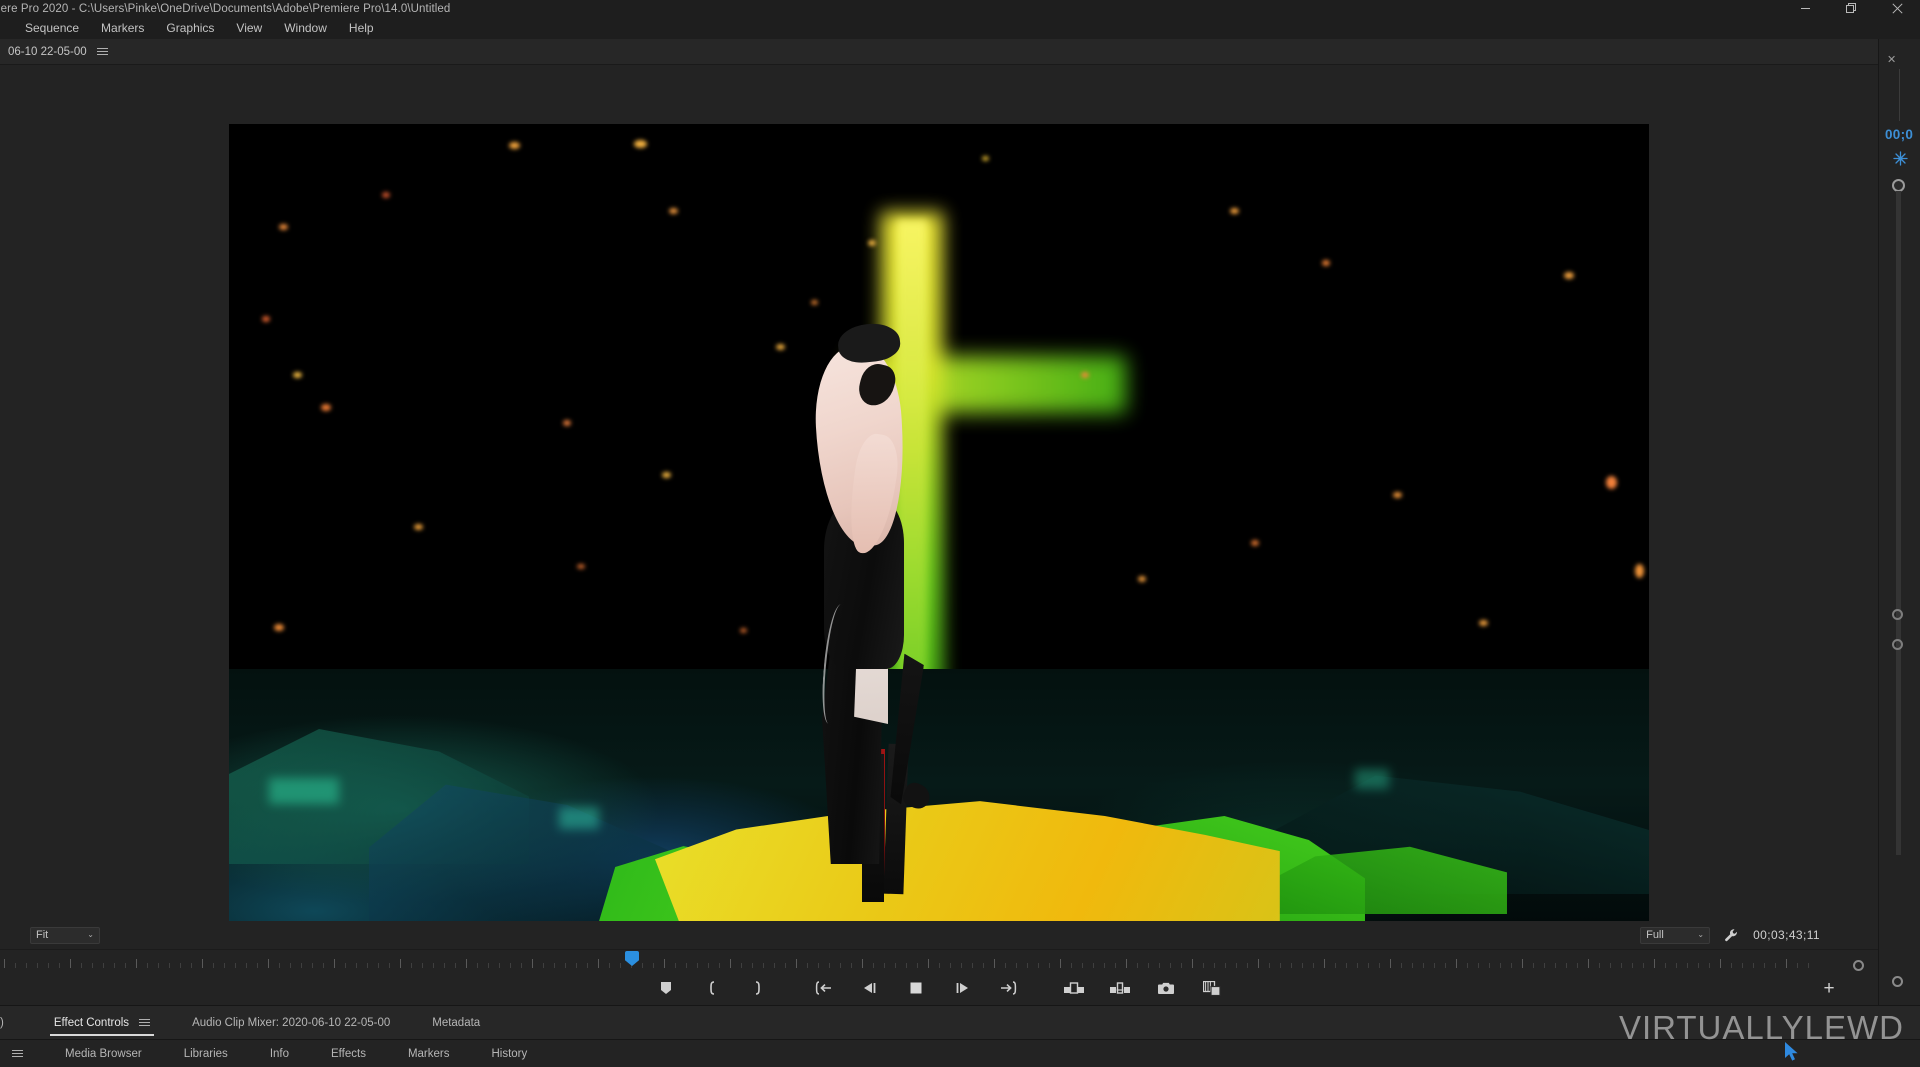 This screenshot has width=1920, height=1067. Describe the element at coordinates (456, 1022) in the screenshot. I see `tab-metadata: Metadata` at that location.